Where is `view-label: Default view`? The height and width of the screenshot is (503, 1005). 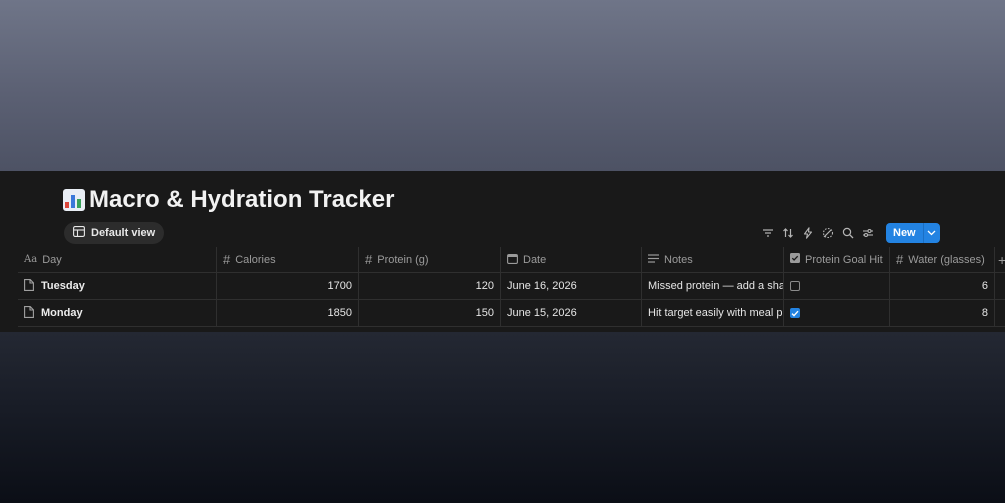
view-label: Default view is located at coordinates (123, 233).